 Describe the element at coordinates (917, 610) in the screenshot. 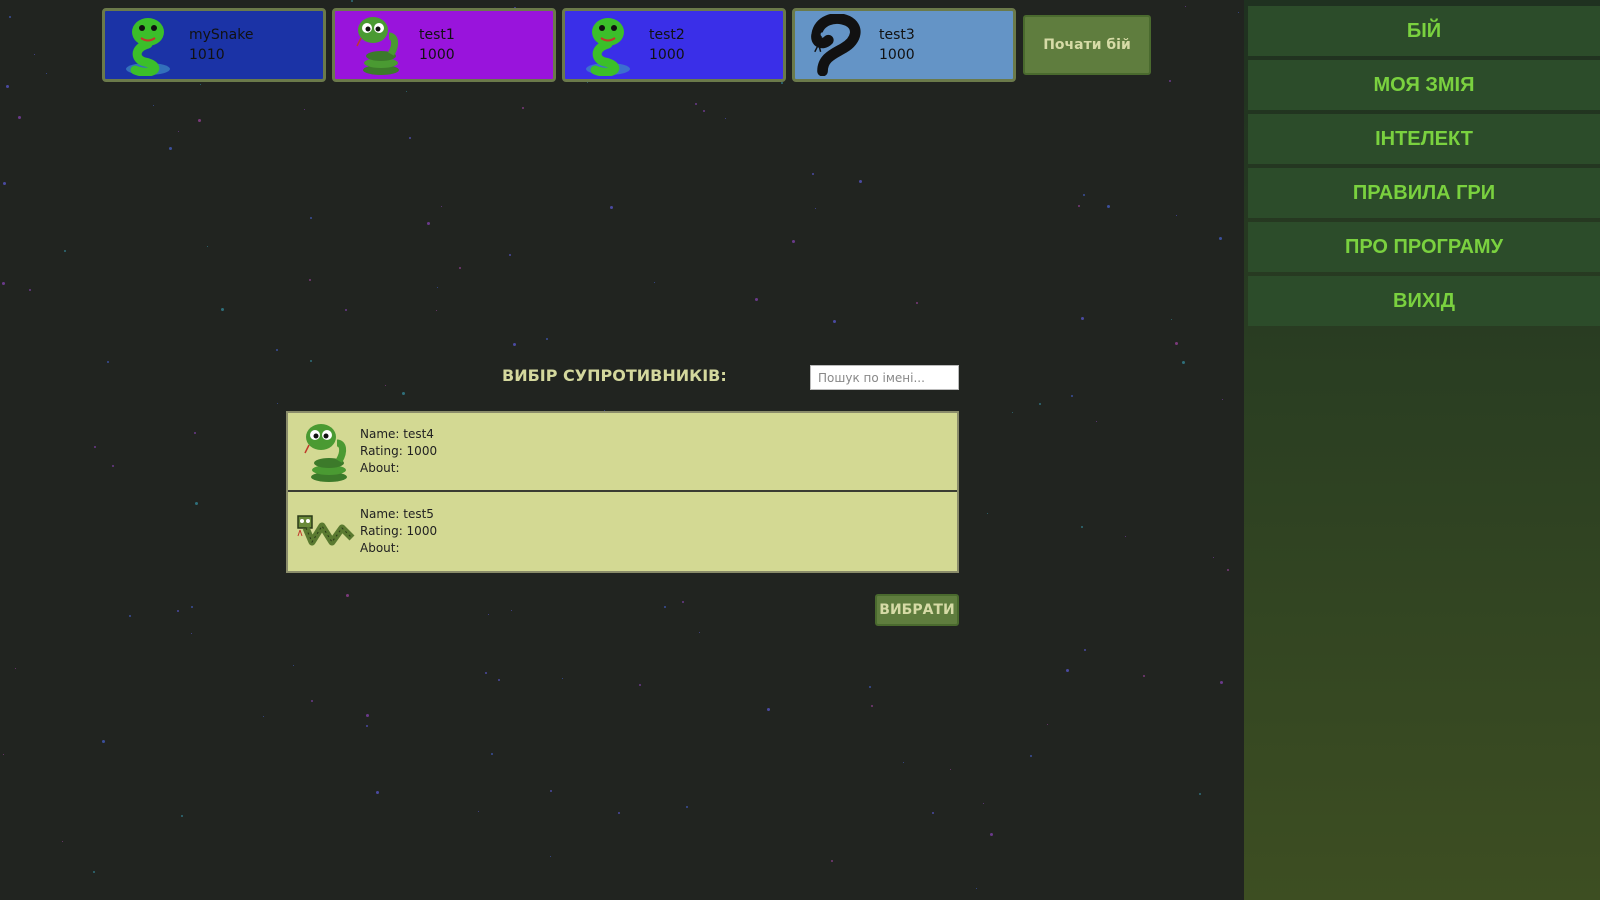

I see `choose-button: ВИБРАТИ` at that location.